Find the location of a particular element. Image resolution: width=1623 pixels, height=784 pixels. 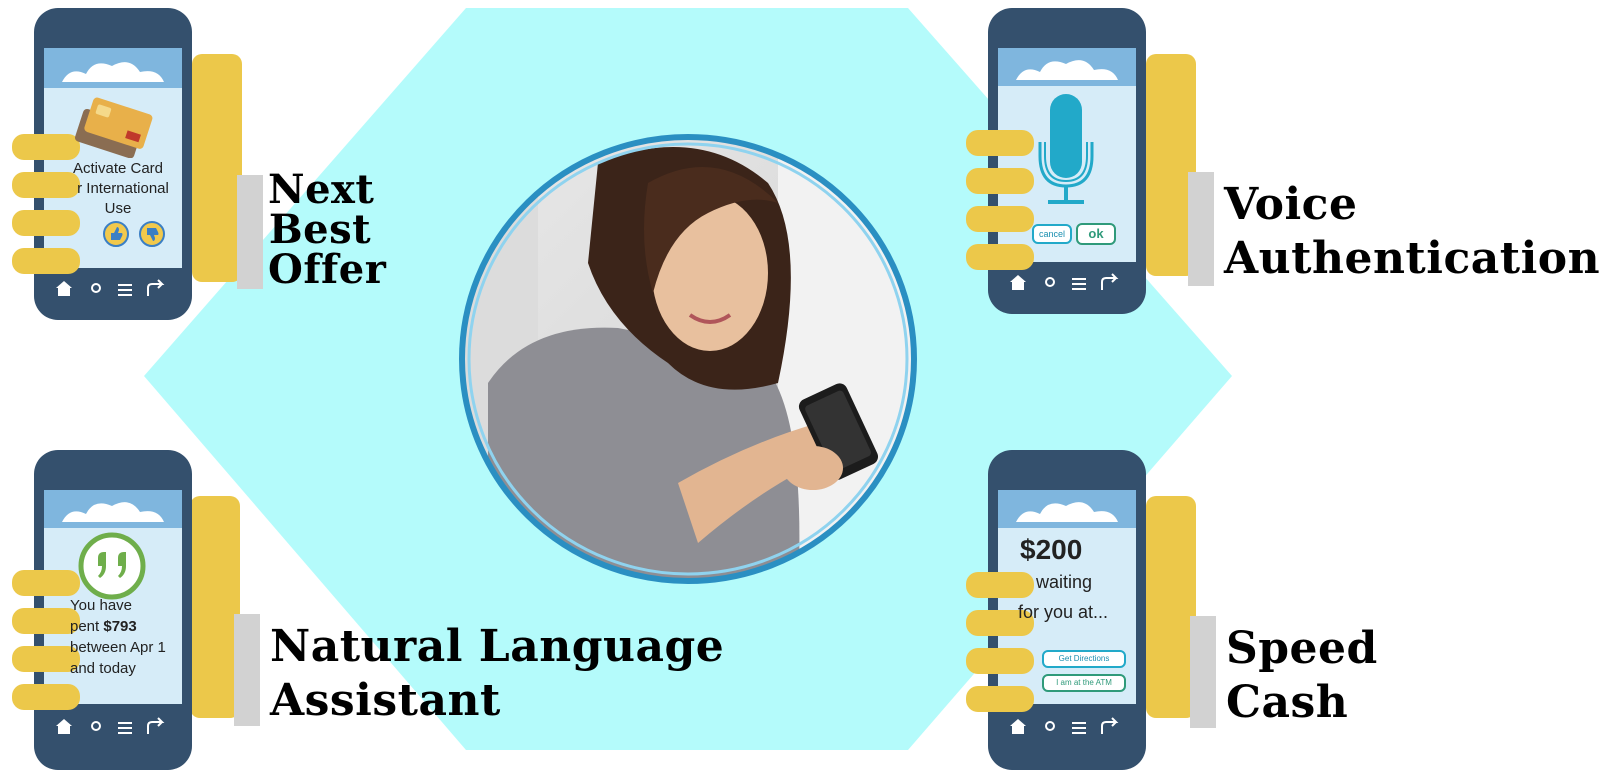

label-next-best-offer: Next Best Offer is located at coordinates (327, 229).